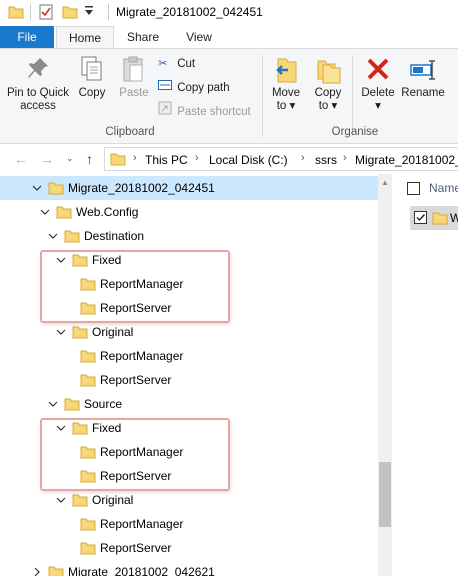 The width and height of the screenshot is (458, 576). Describe the element at coordinates (89, 12) in the screenshot. I see `customize-toolbar-icon` at that location.